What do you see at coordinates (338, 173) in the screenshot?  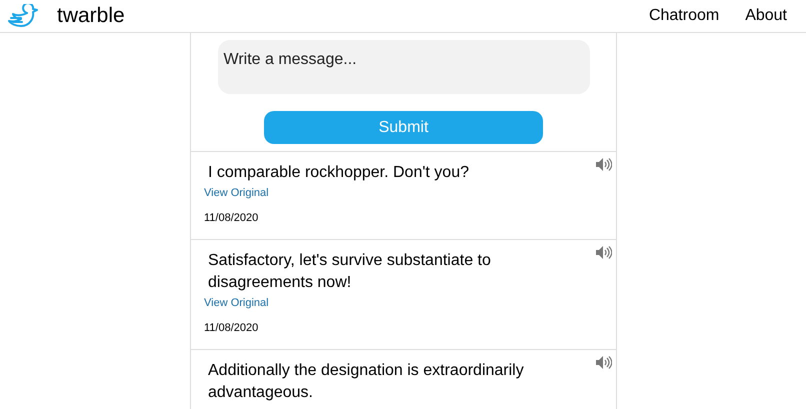 I see `message-text: I comparable rockhopper. Don't you?` at bounding box center [338, 173].